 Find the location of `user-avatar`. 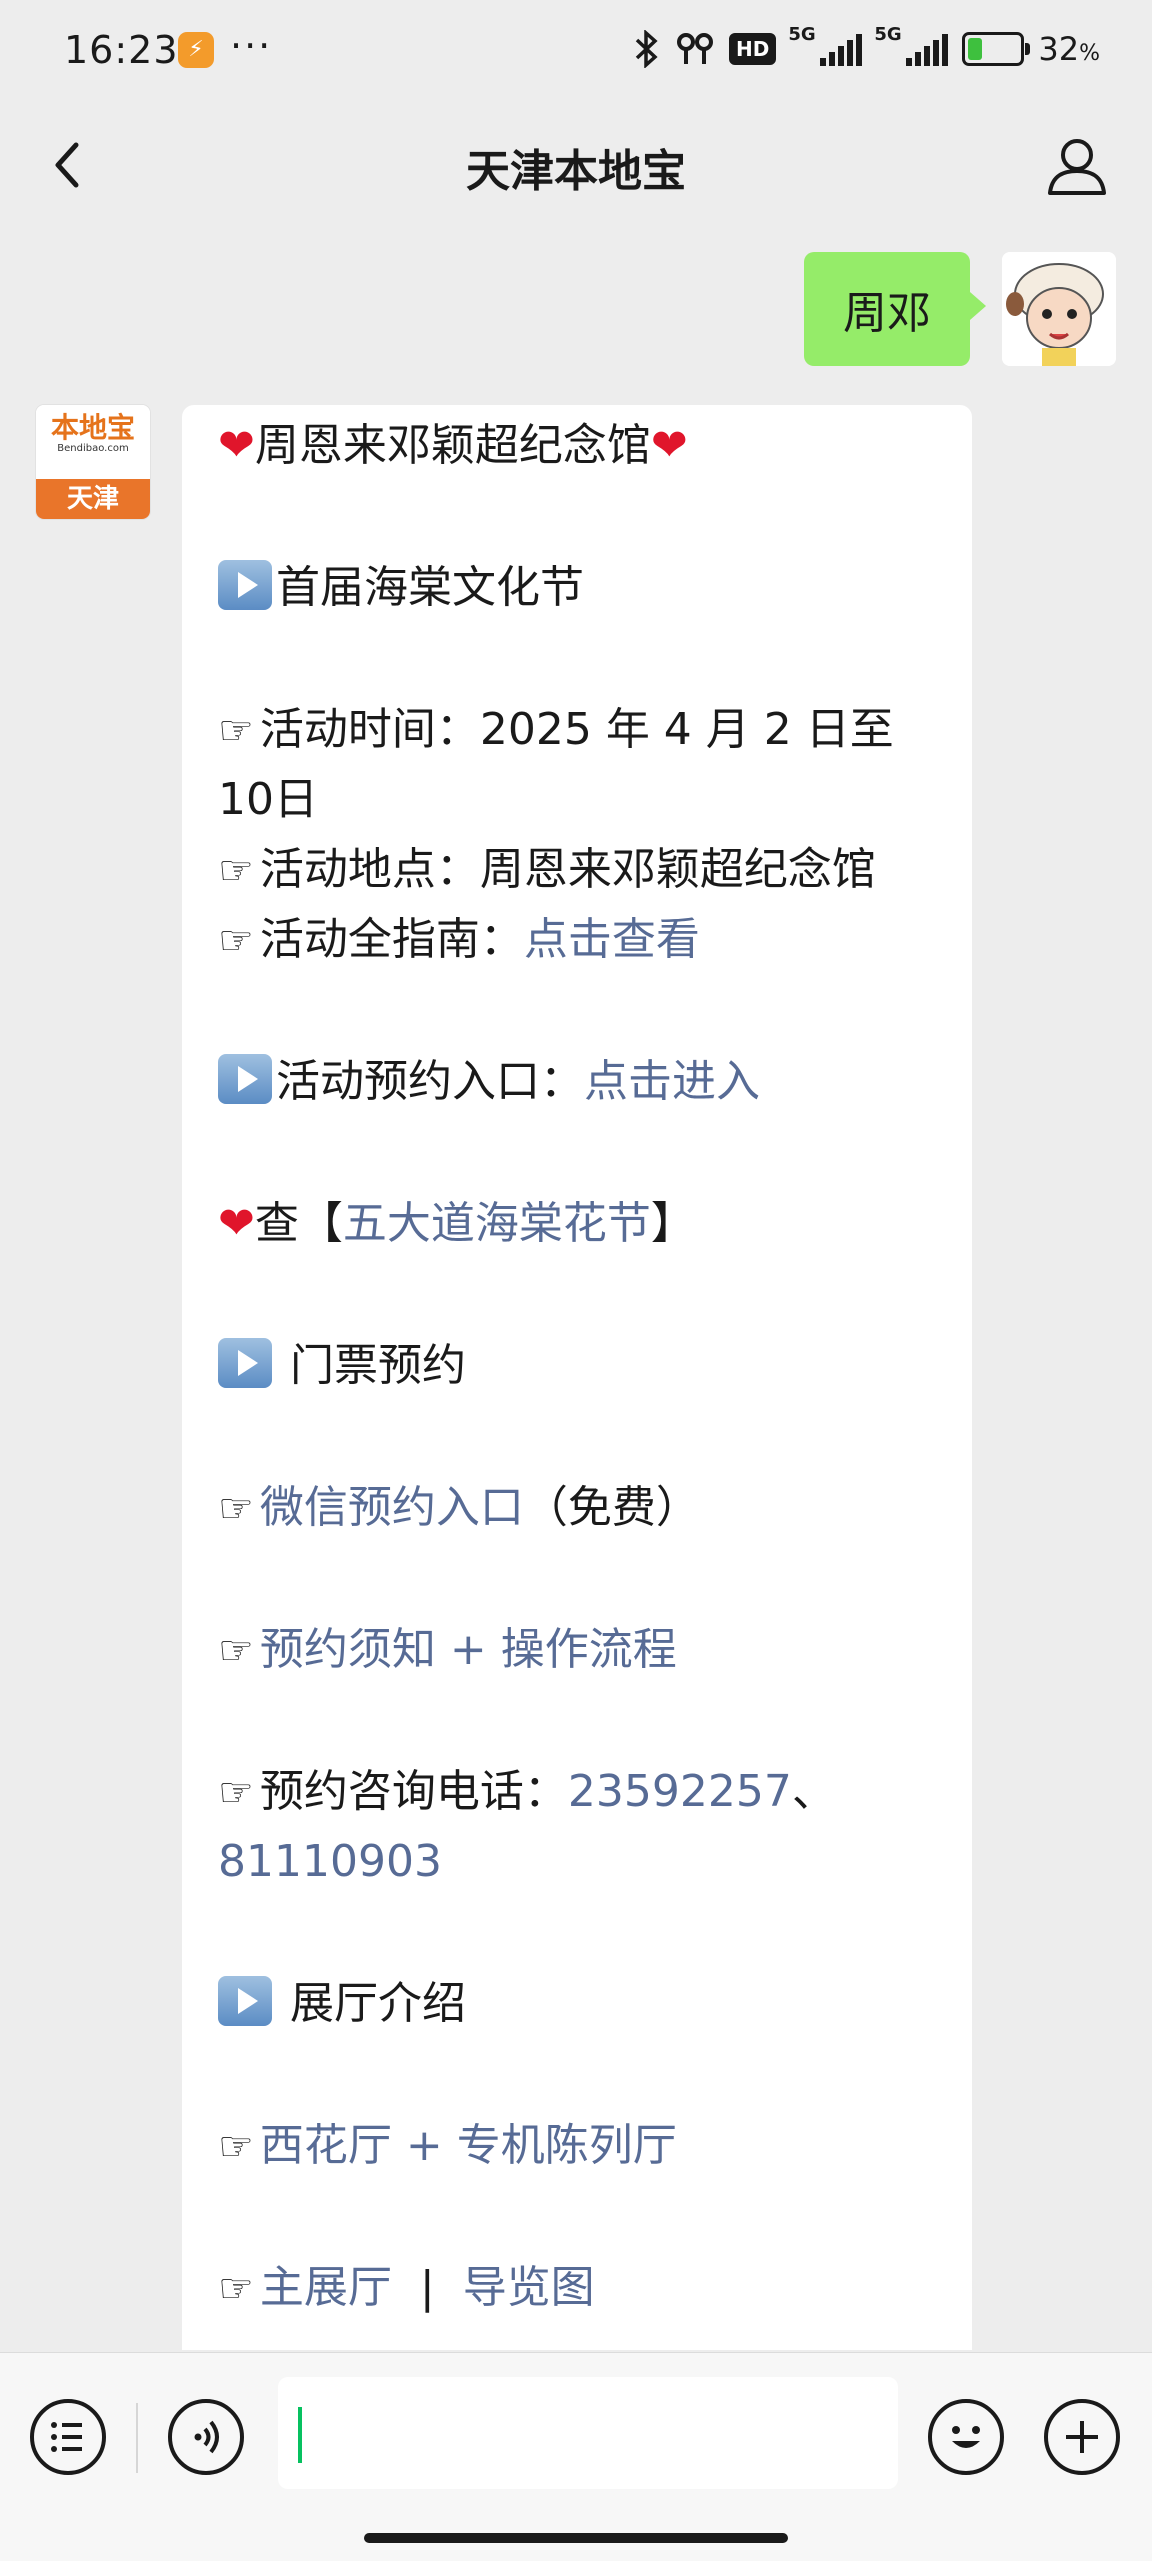

user-avatar is located at coordinates (1059, 309).